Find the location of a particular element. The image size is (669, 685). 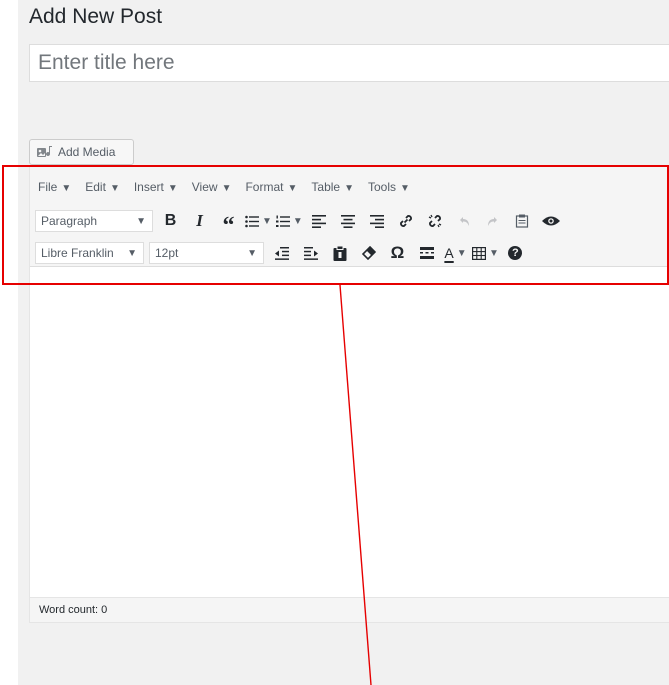

eye-icon is located at coordinates (551, 221).